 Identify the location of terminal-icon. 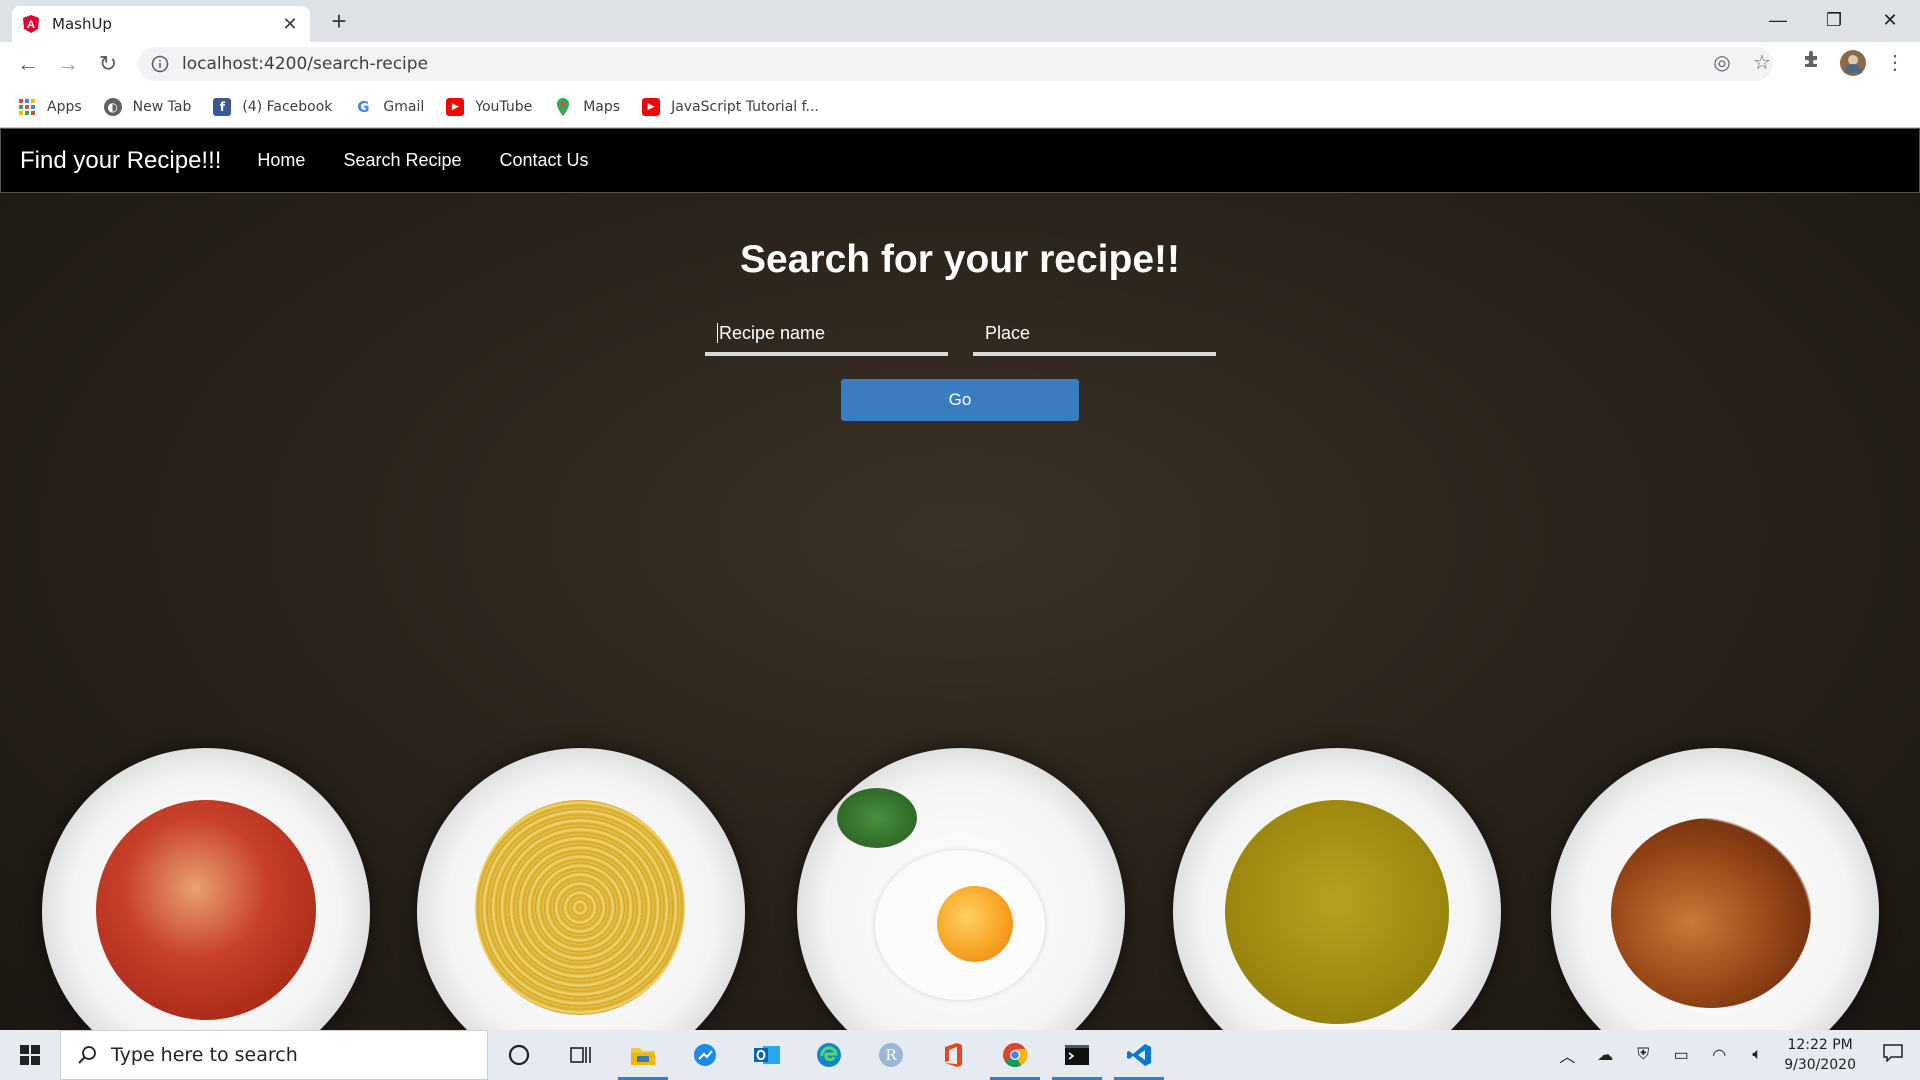
(1077, 1055).